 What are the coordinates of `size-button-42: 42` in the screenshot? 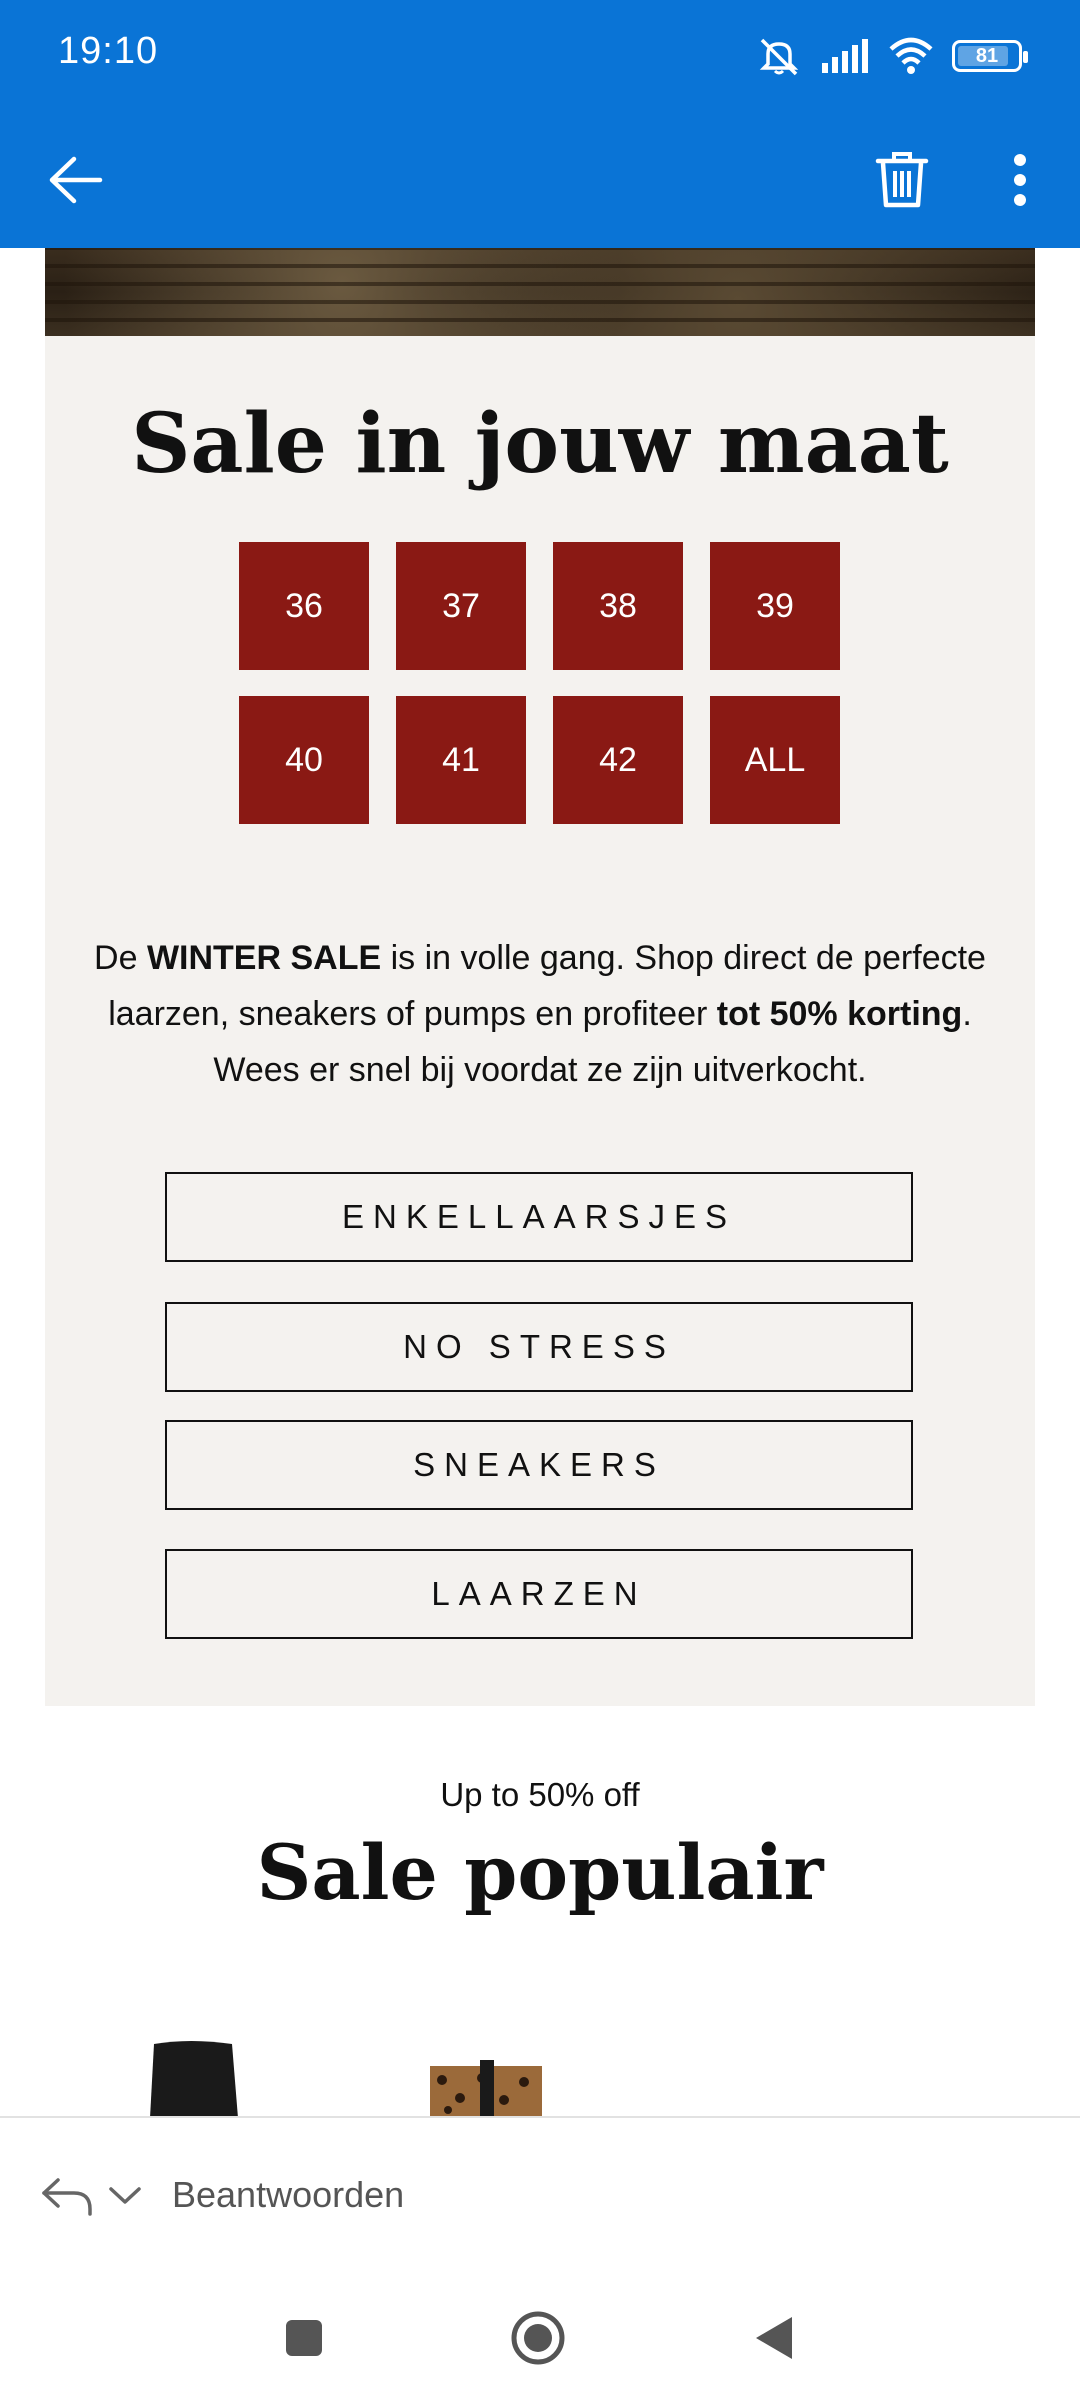 It's located at (618, 760).